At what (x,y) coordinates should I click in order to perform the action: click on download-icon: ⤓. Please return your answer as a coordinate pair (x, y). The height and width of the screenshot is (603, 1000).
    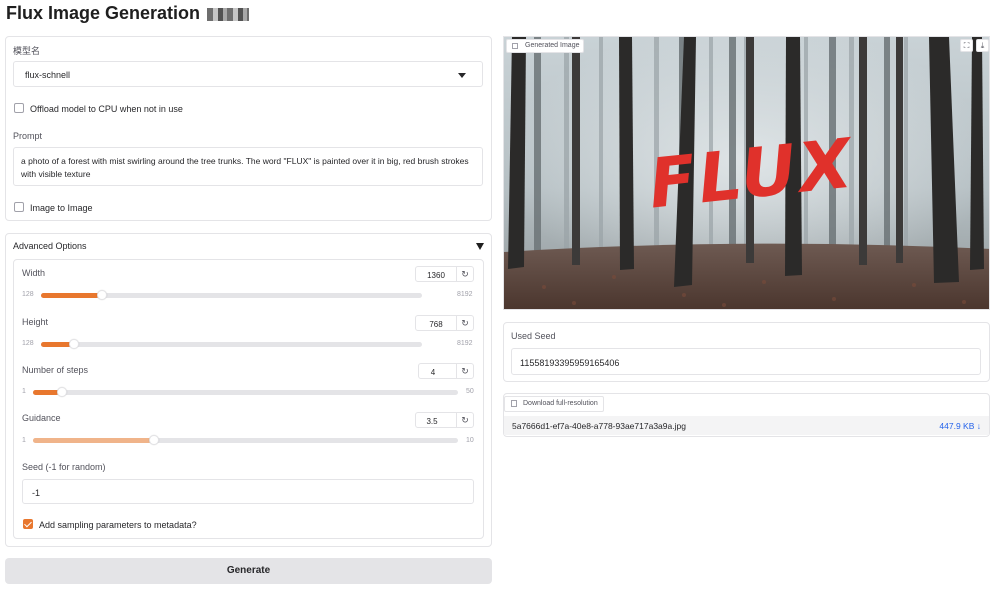
    Looking at the image, I should click on (982, 45).